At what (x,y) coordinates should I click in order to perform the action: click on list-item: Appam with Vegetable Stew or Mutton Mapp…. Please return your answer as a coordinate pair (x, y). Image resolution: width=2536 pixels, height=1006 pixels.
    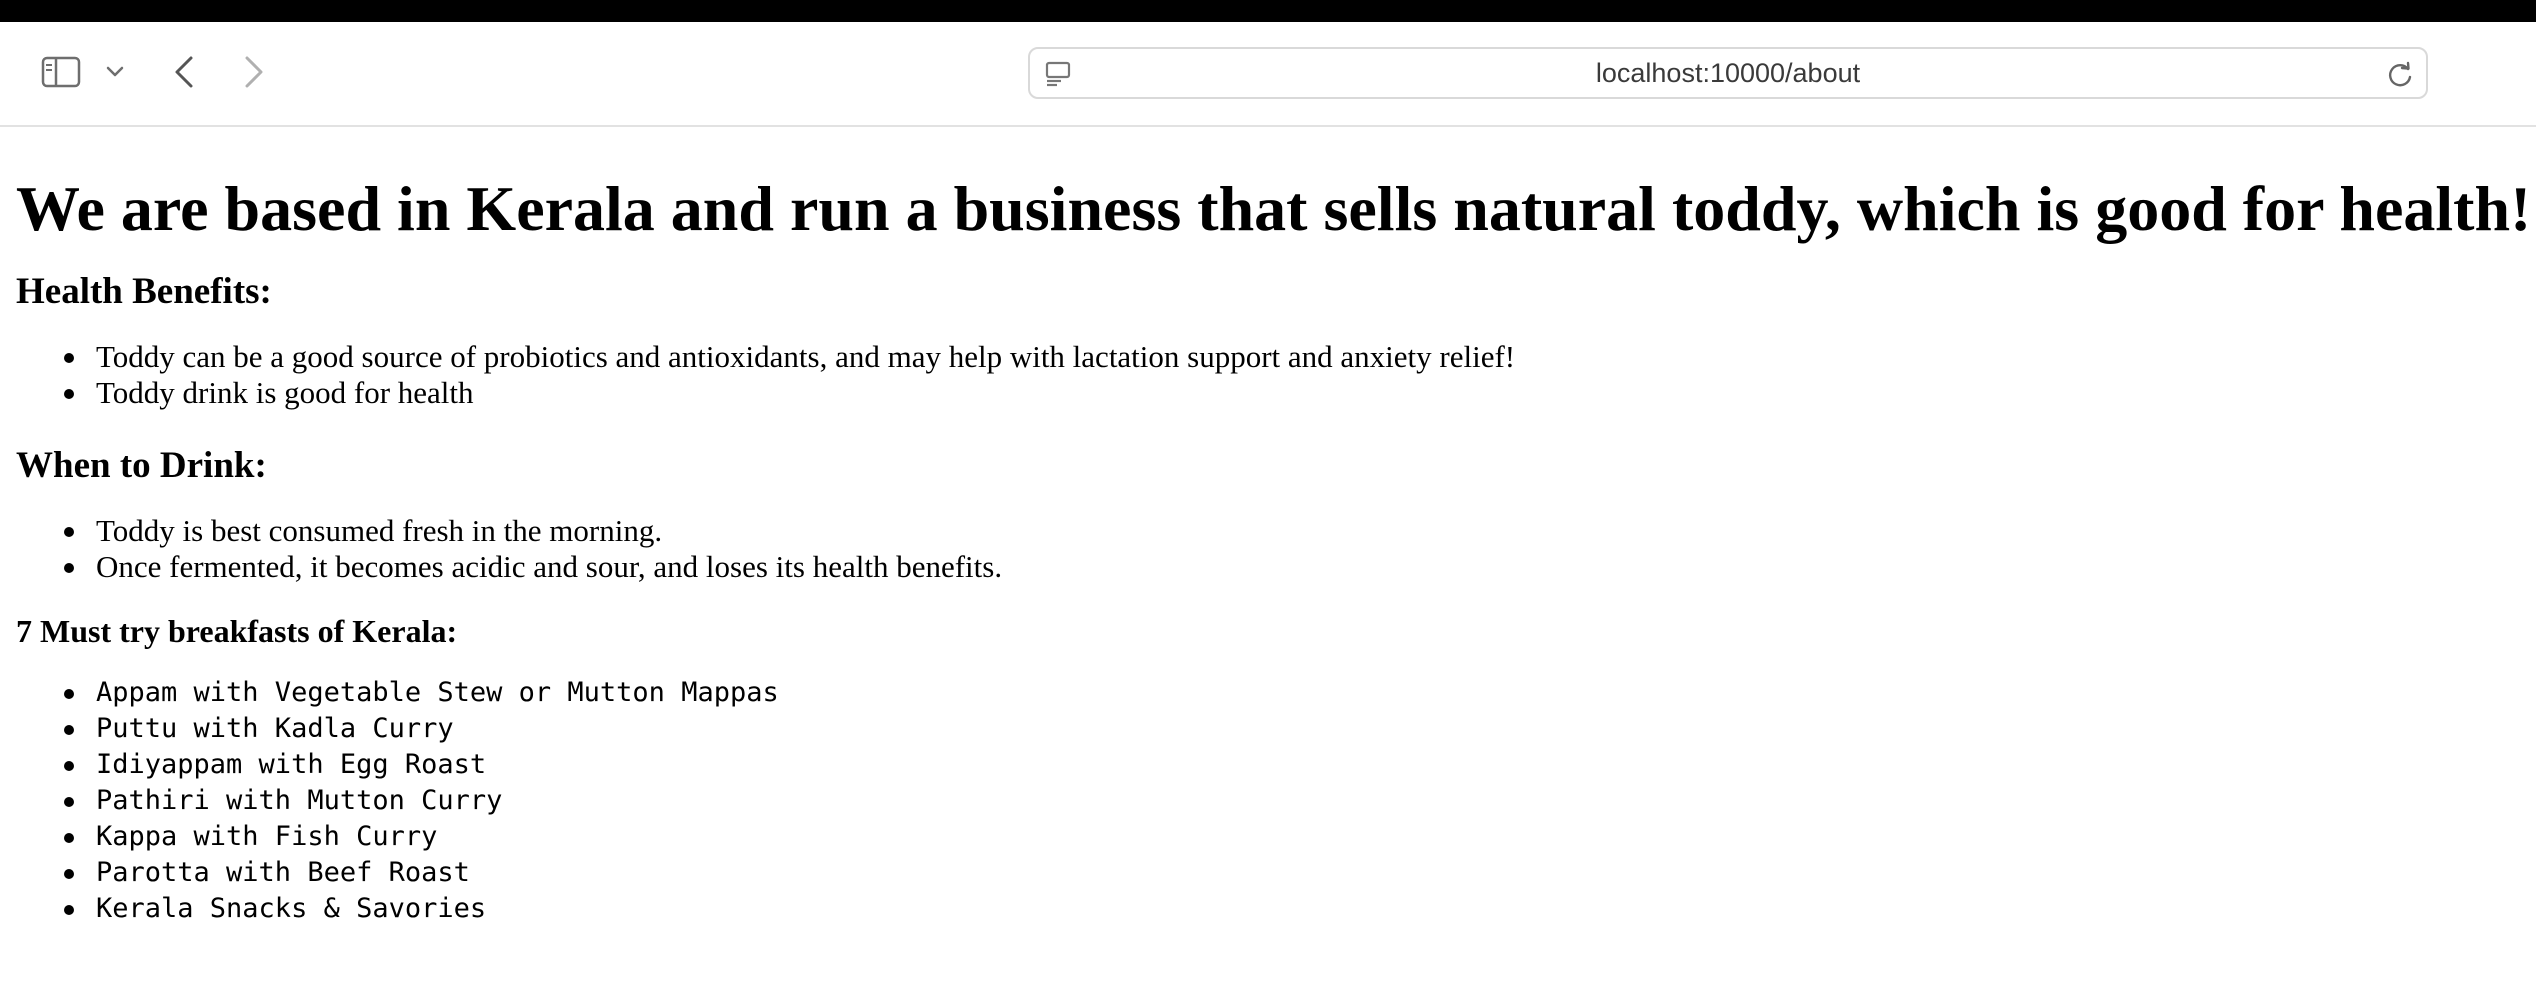
    Looking at the image, I should click on (1295, 693).